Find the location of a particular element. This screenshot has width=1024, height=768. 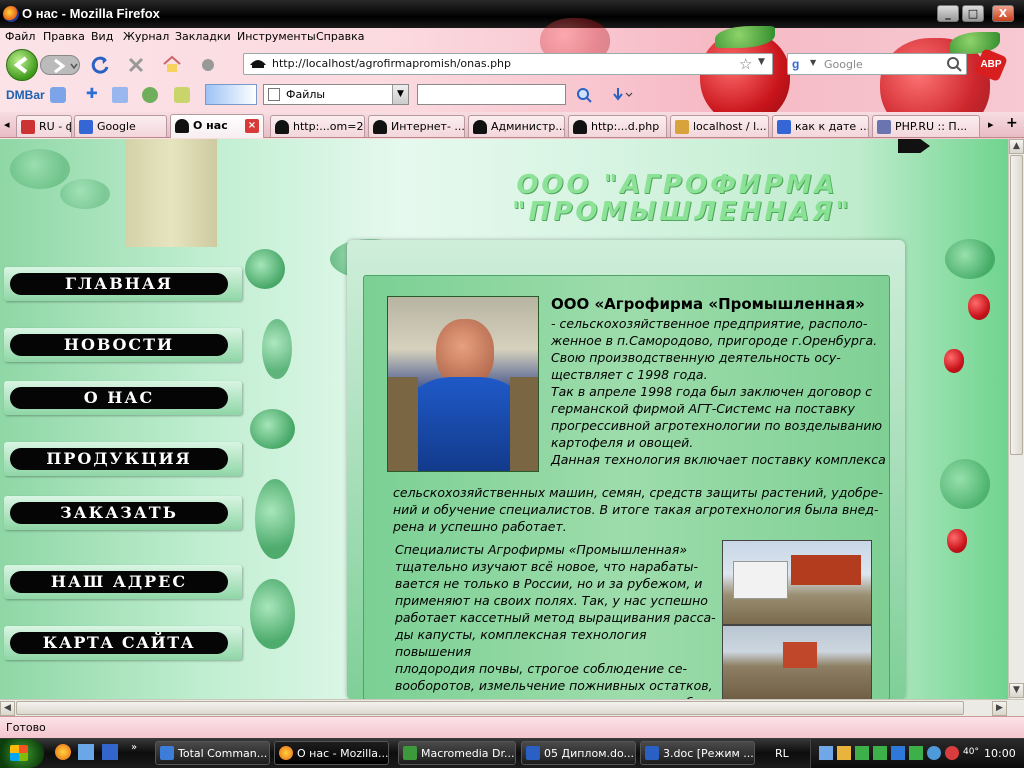

tab-3: http:...om=24 is located at coordinates (317, 126).